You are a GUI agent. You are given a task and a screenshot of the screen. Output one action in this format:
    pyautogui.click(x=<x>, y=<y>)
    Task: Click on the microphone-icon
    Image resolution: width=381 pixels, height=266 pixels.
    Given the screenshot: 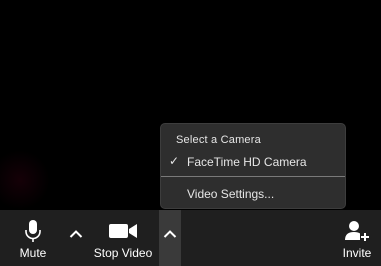 What is the action you would take?
    pyautogui.click(x=33, y=231)
    